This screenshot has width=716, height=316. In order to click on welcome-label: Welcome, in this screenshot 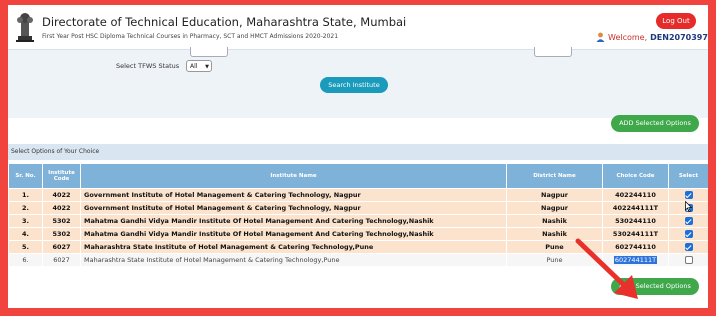, I will do `click(628, 37)`.